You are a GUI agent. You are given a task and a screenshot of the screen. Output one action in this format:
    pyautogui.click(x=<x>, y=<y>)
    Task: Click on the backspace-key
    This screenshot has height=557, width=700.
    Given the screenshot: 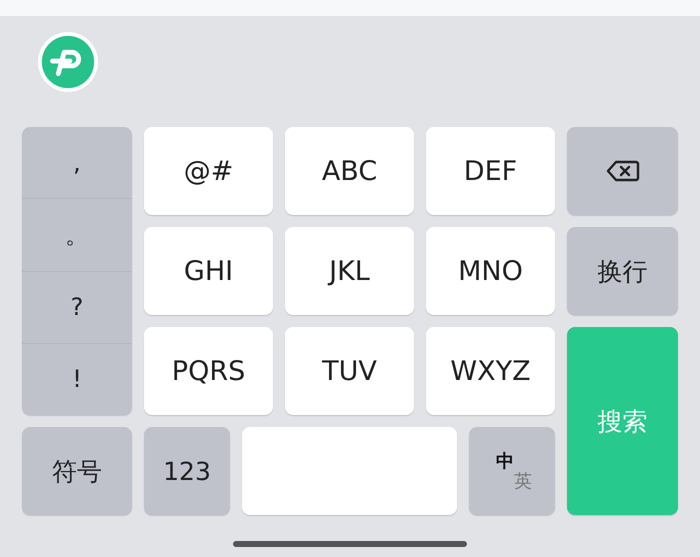 What is the action you would take?
    pyautogui.click(x=622, y=171)
    